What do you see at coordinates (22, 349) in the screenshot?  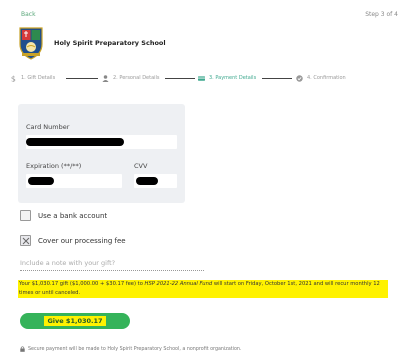 I see `lock-icon` at bounding box center [22, 349].